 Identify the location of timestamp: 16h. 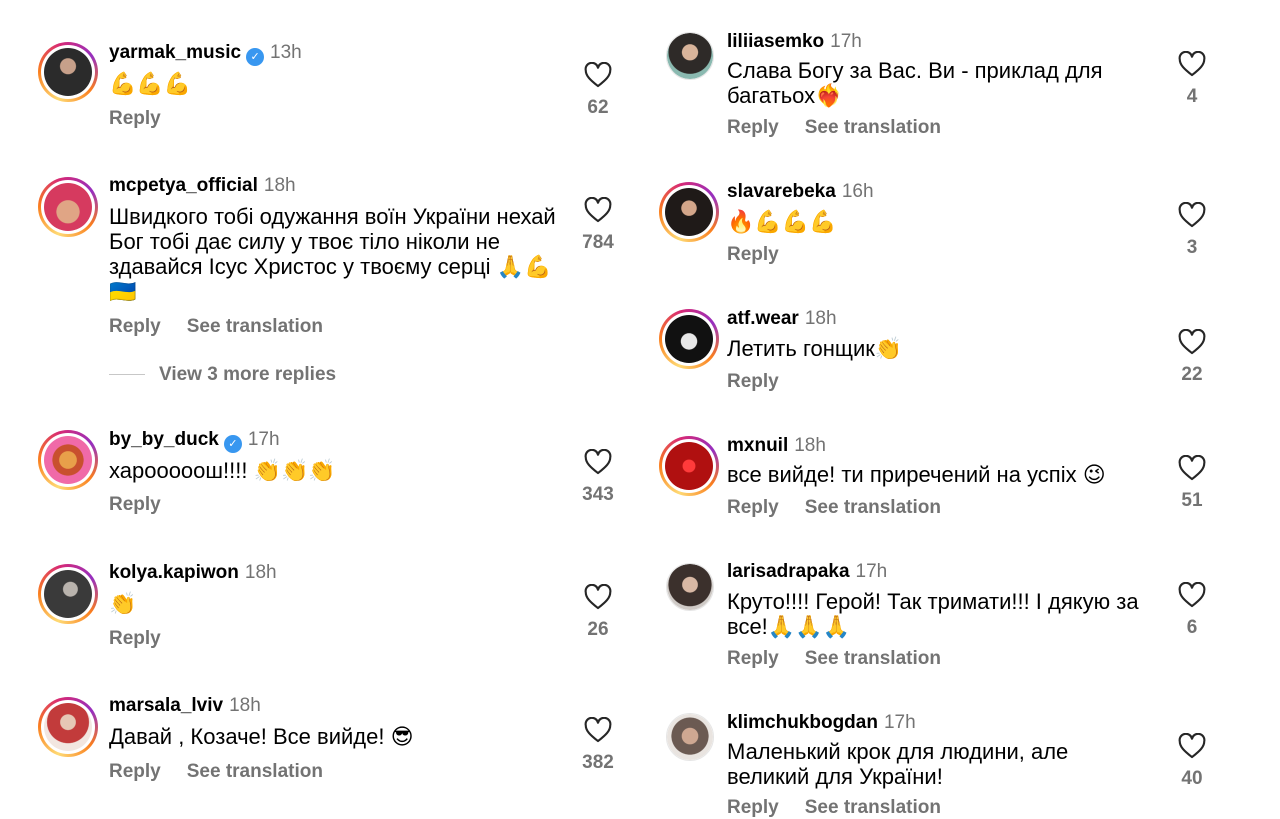
(857, 191).